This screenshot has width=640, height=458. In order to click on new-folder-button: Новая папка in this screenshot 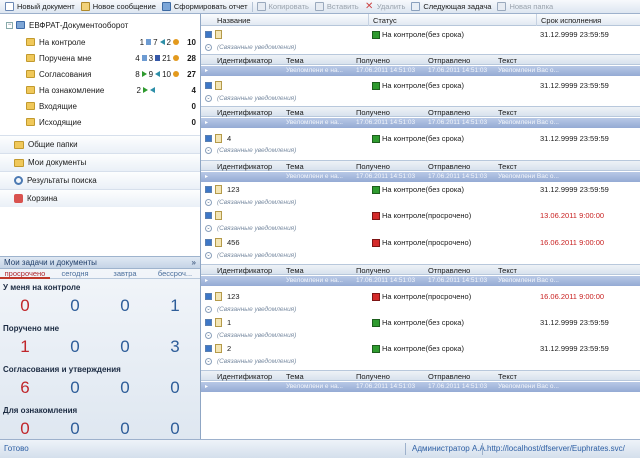, I will do `click(525, 6)`.